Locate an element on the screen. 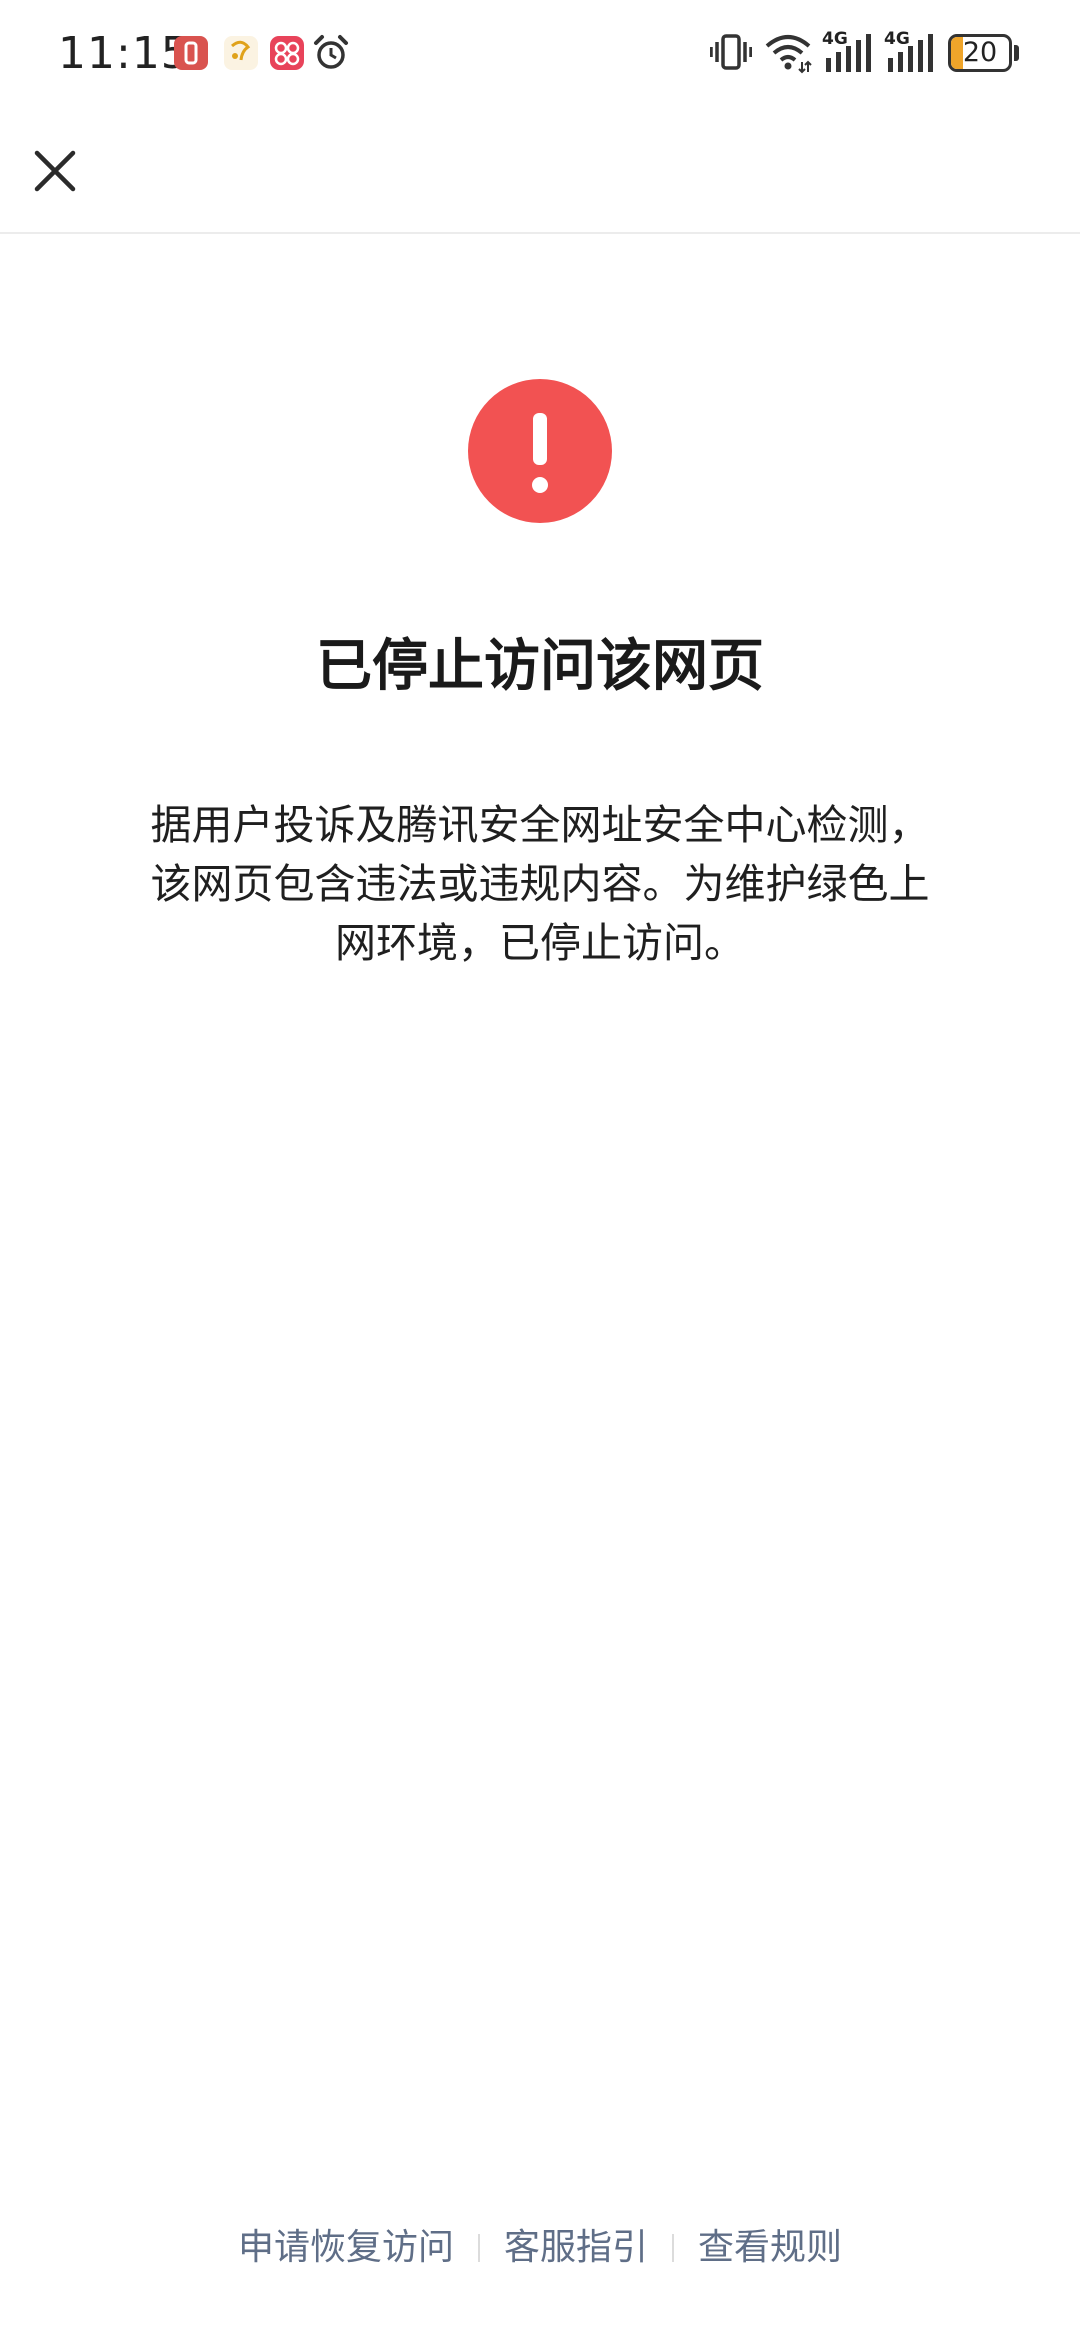 The width and height of the screenshot is (1080, 2340). nav-bar is located at coordinates (540, 171).